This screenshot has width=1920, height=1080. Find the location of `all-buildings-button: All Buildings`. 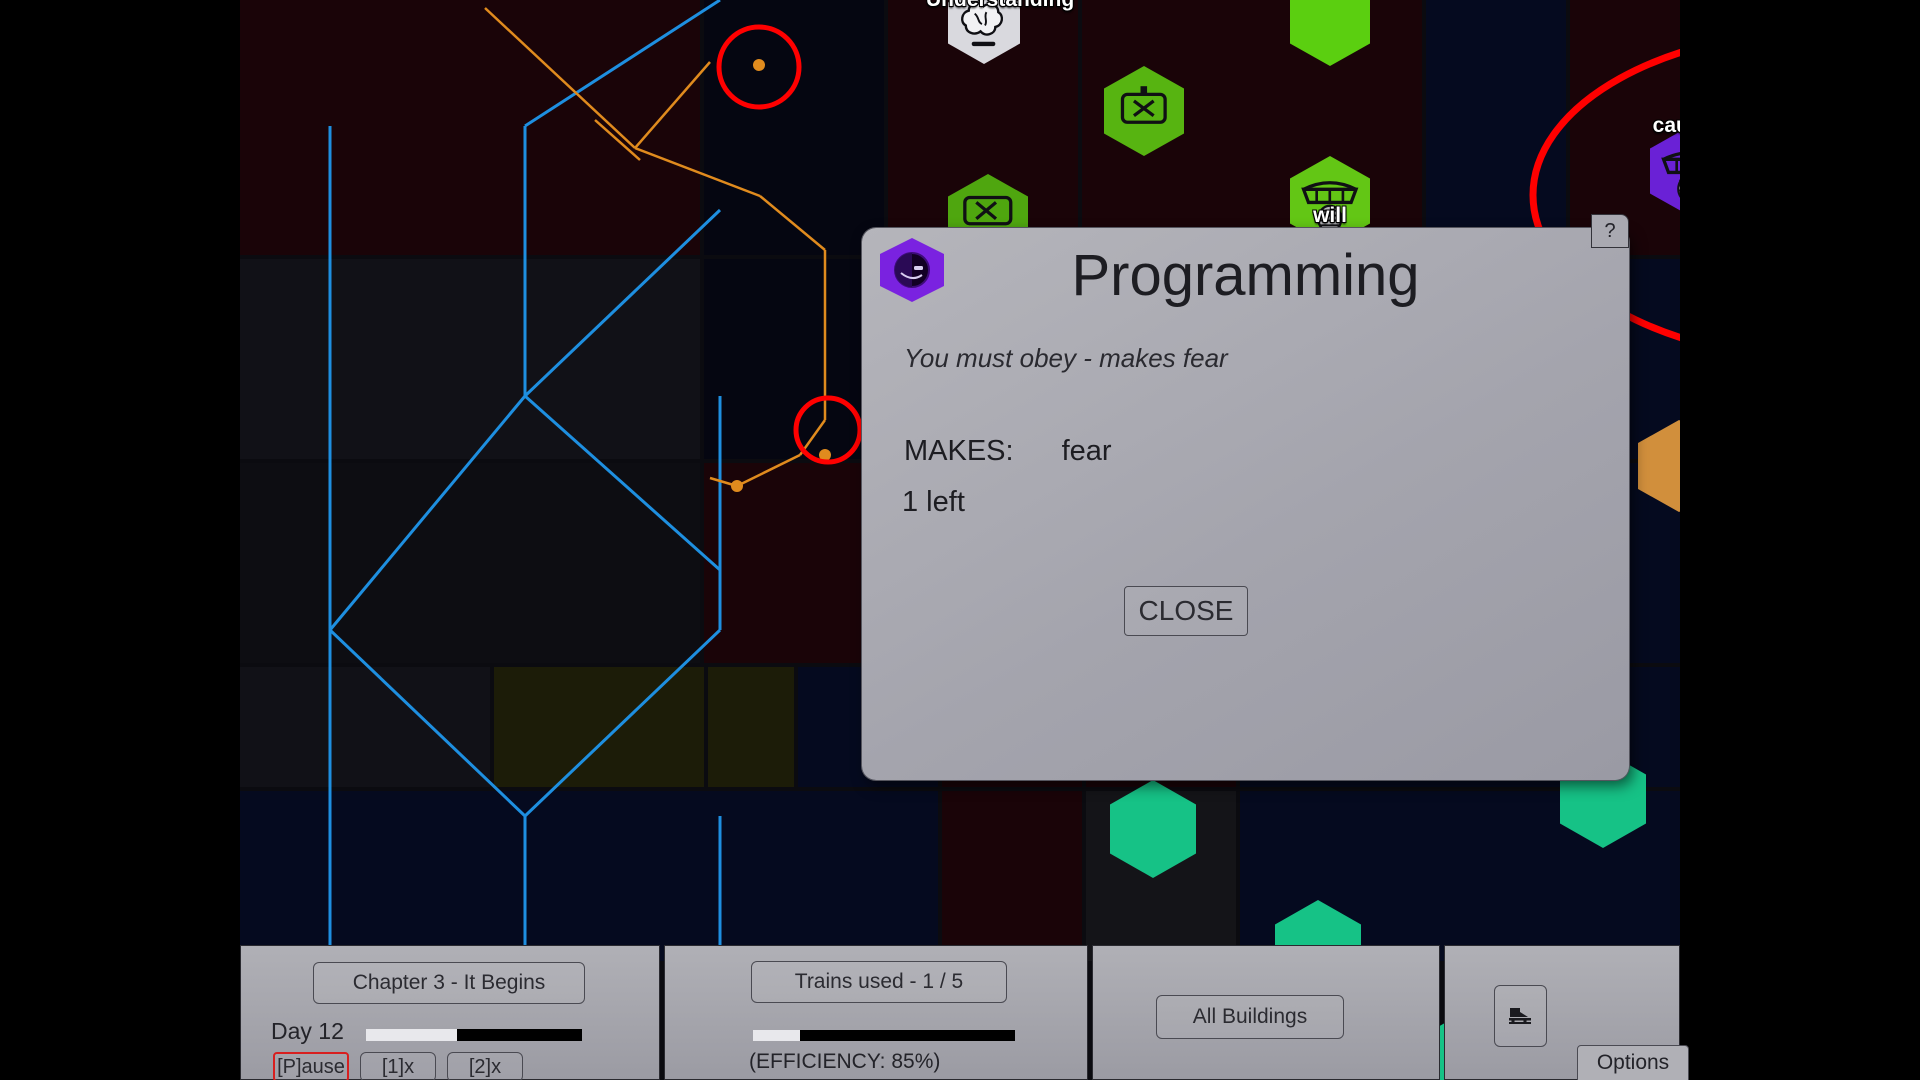

all-buildings-button: All Buildings is located at coordinates (1250, 1017).